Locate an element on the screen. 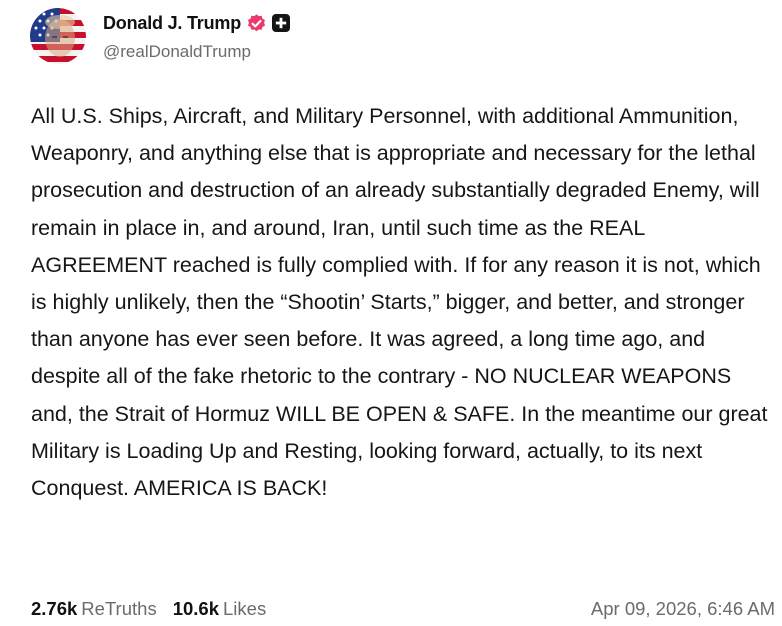 The image size is (782, 626). plus-badge-icon is located at coordinates (281, 23).